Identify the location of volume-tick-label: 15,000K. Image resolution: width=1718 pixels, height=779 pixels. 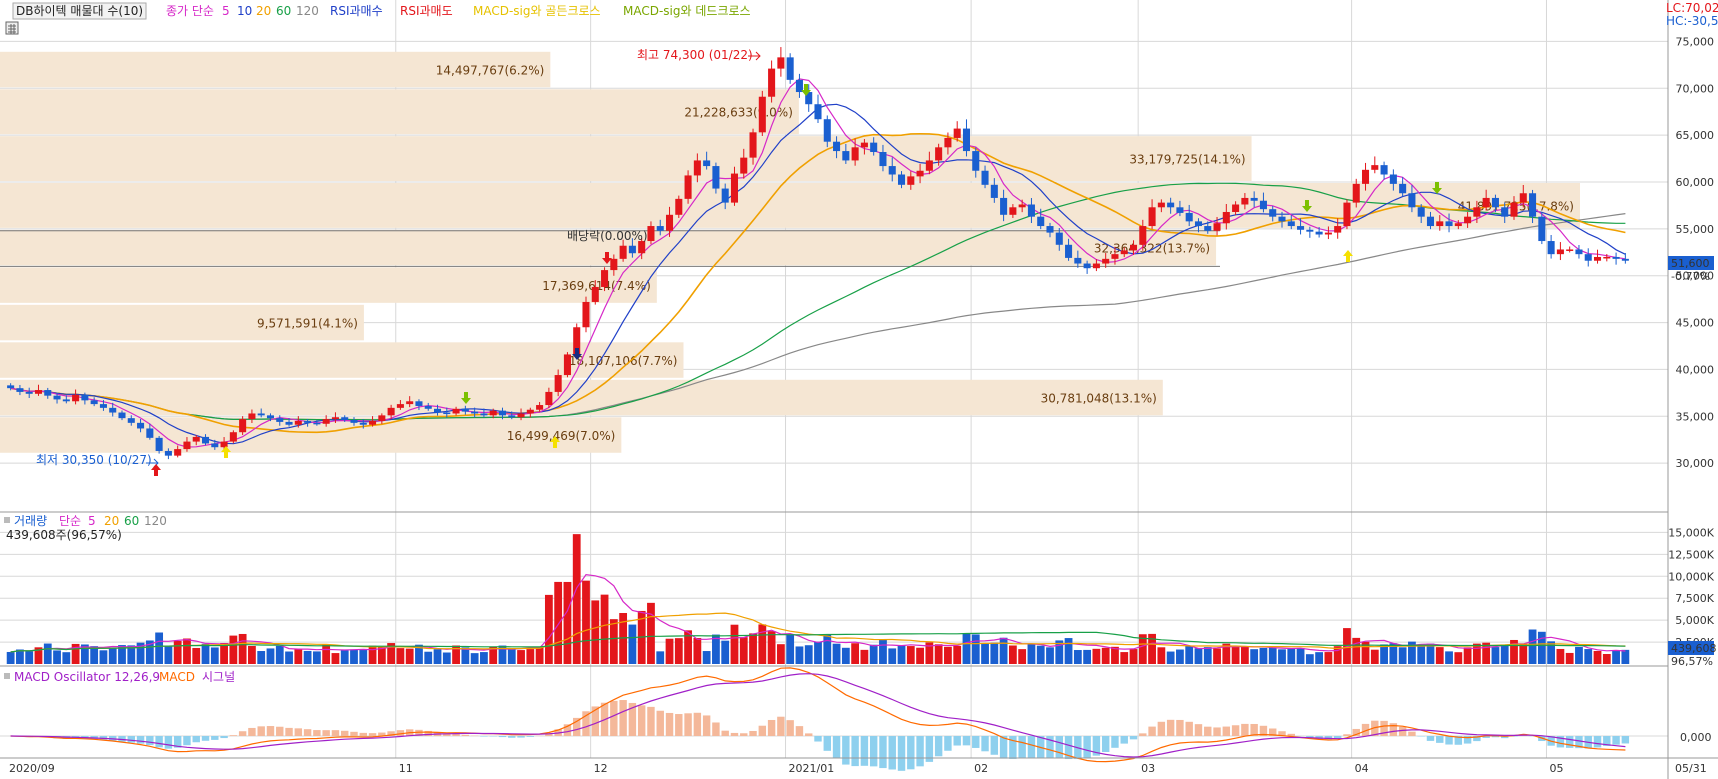
(1691, 532).